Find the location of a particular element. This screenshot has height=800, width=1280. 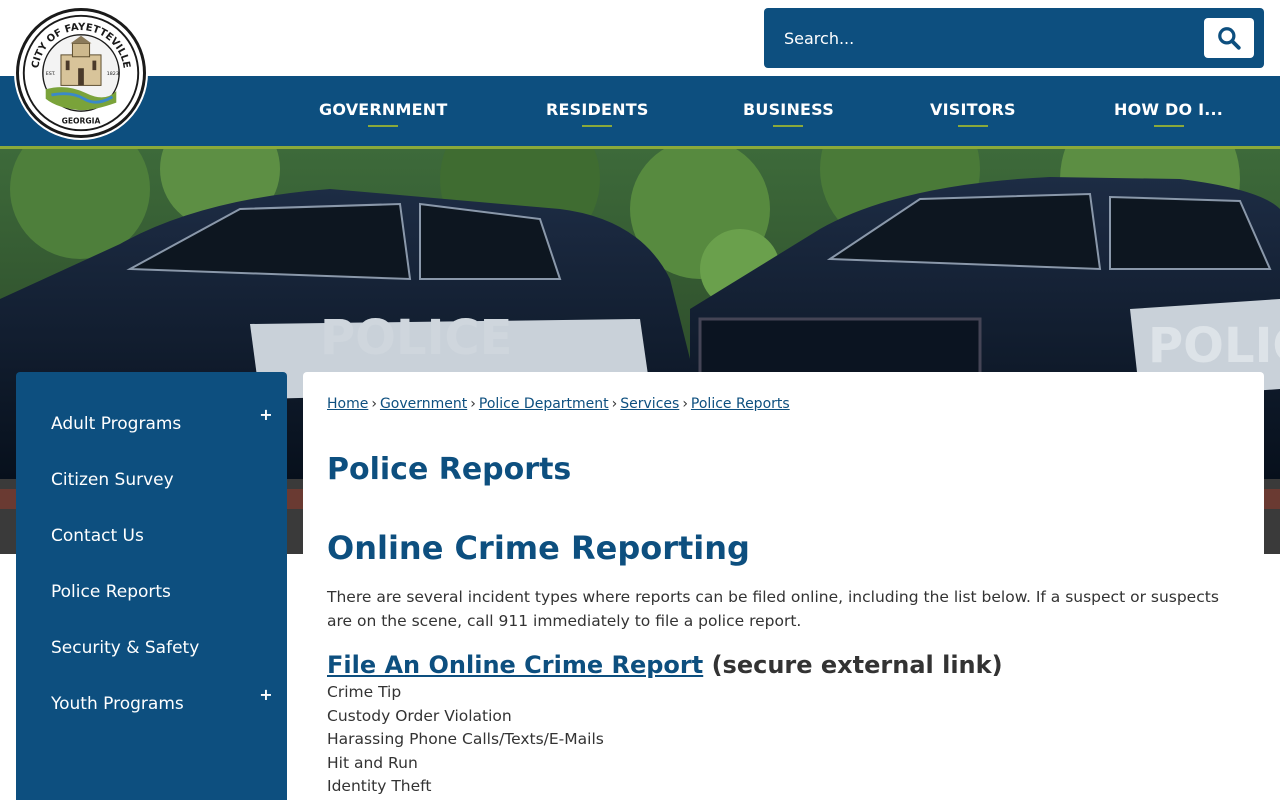

sidebar-item-youth-programs: Youth Programs + is located at coordinates (151, 704).